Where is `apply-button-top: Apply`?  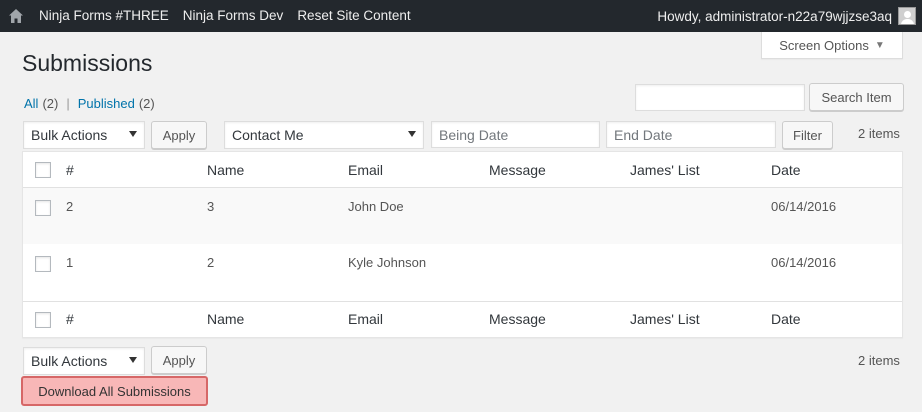 apply-button-top: Apply is located at coordinates (179, 135).